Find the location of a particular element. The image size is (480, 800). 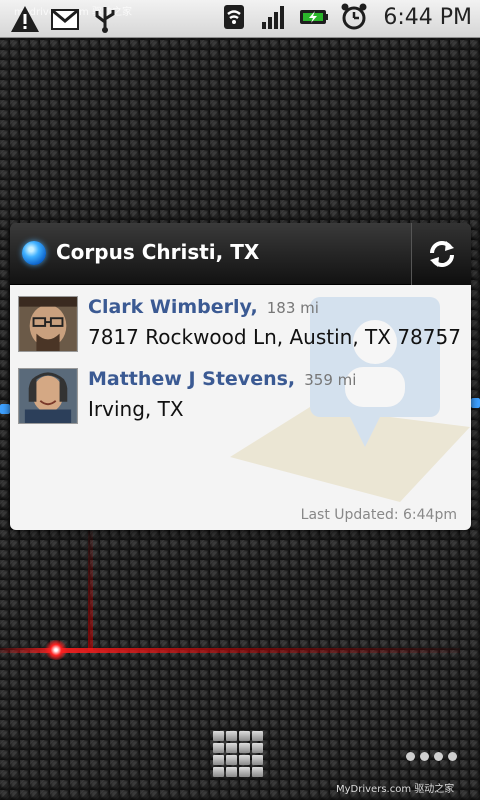

clock-time: 6:44 PM is located at coordinates (427, 17).